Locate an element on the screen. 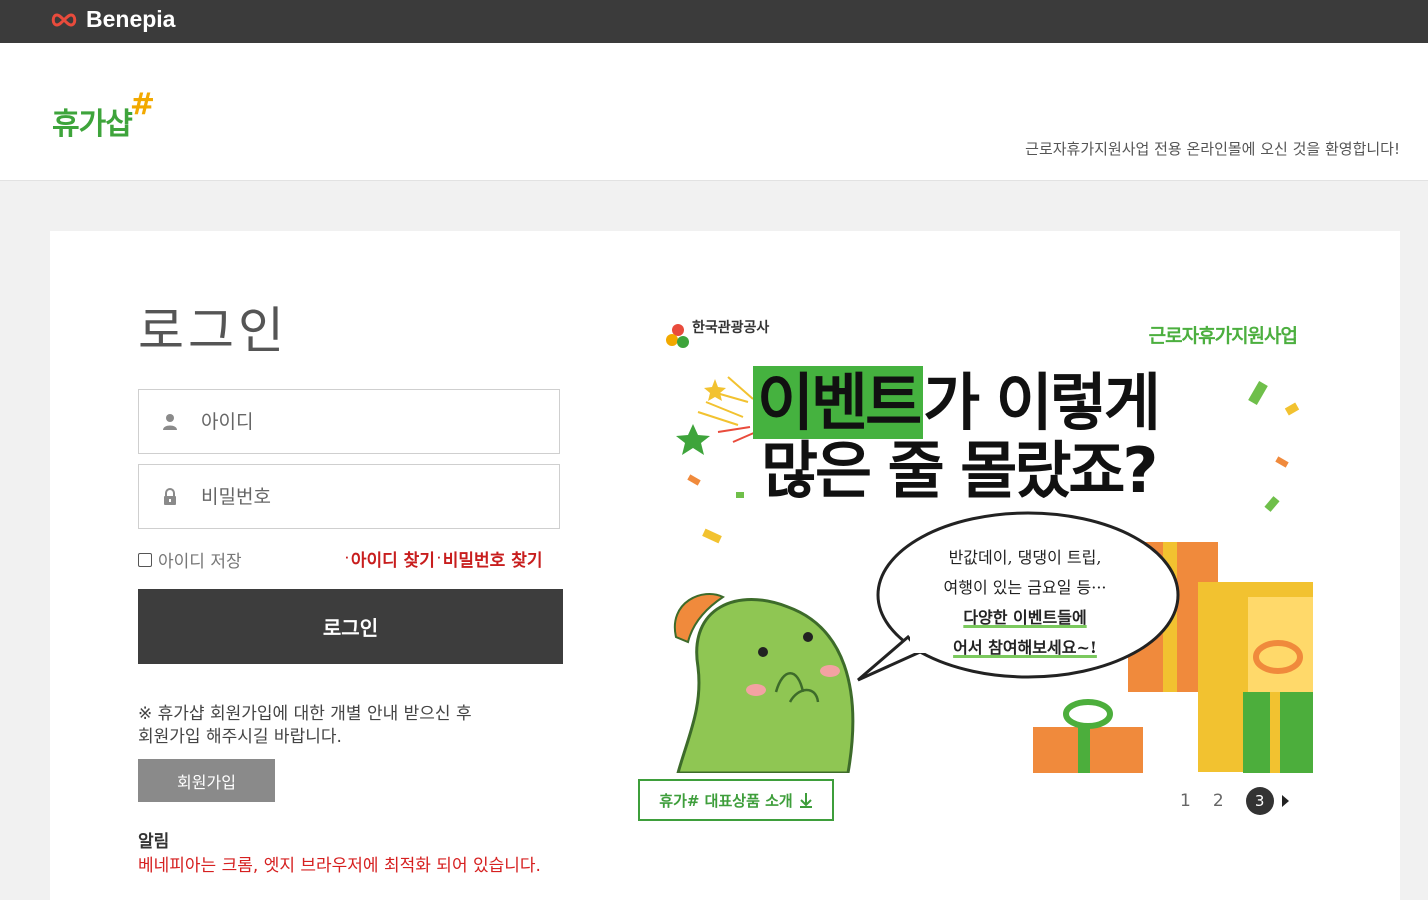 Image resolution: width=1428 pixels, height=900 pixels. remember-id-checkbox is located at coordinates (145, 559).